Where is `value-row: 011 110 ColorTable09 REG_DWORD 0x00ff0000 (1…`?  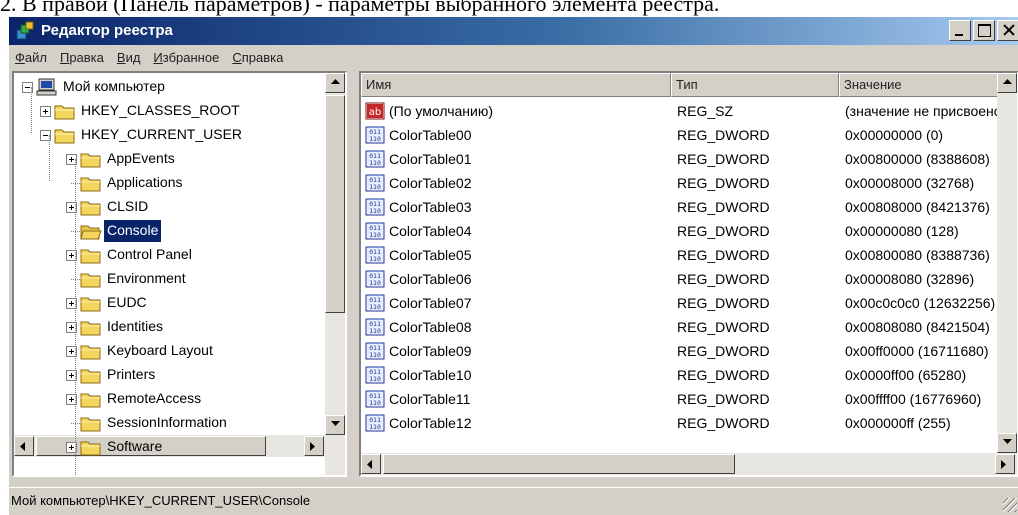
value-row: 011 110 ColorTable09 REG_DWORD 0x00ff0000 (1… is located at coordinates (681, 351).